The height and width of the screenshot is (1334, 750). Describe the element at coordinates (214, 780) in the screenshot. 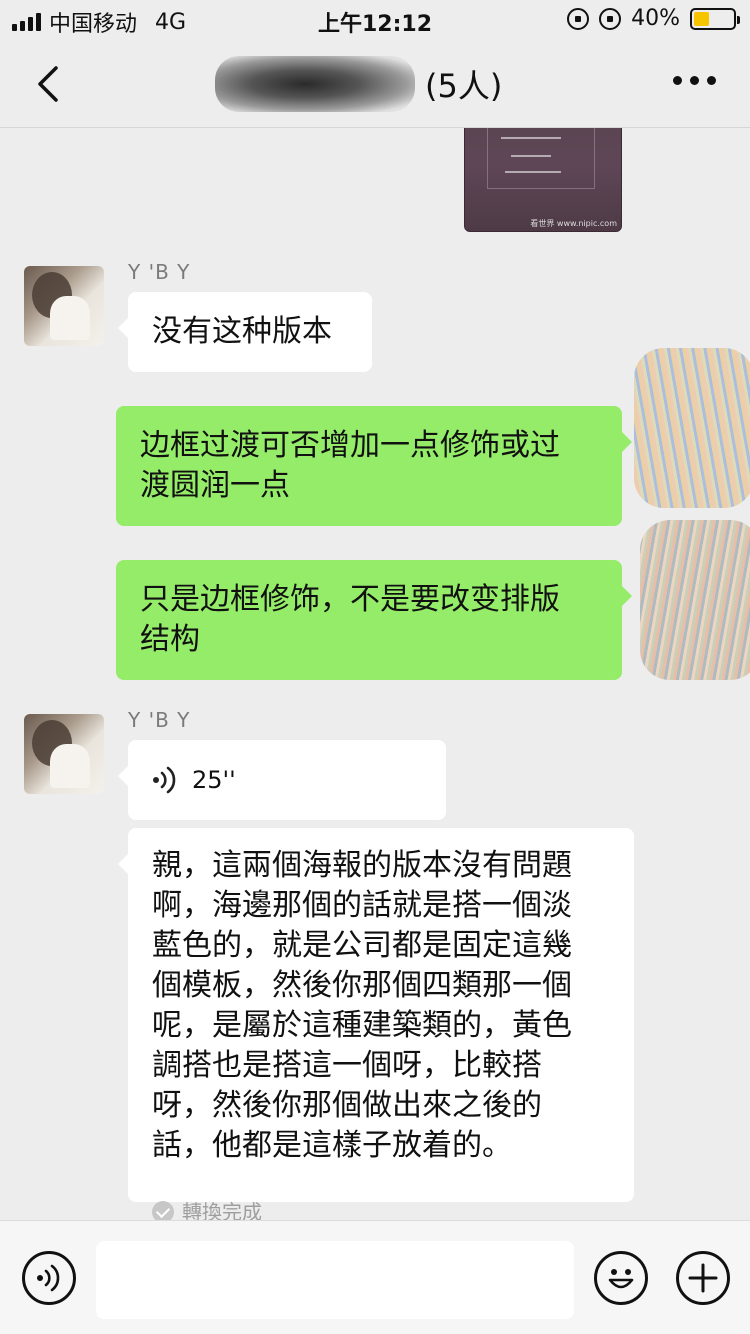

I see `voice-duration: 25''` at that location.